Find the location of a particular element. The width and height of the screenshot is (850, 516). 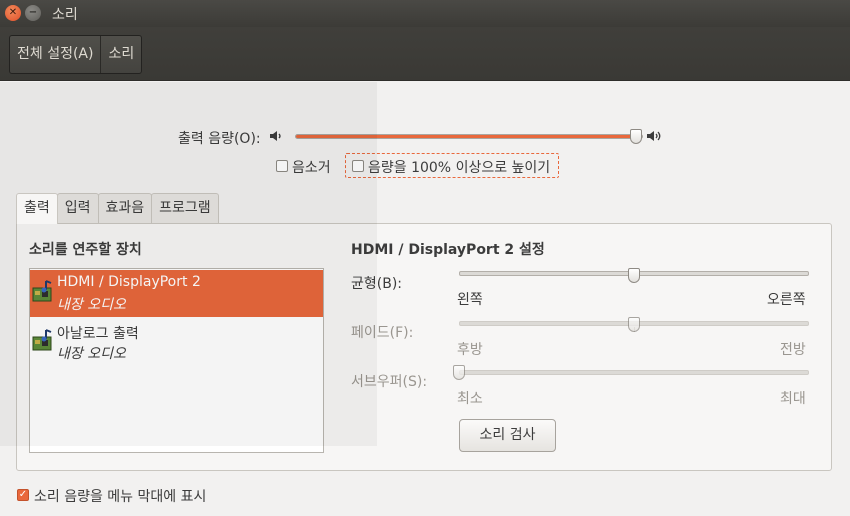

subwoofer-slider is located at coordinates (634, 372).